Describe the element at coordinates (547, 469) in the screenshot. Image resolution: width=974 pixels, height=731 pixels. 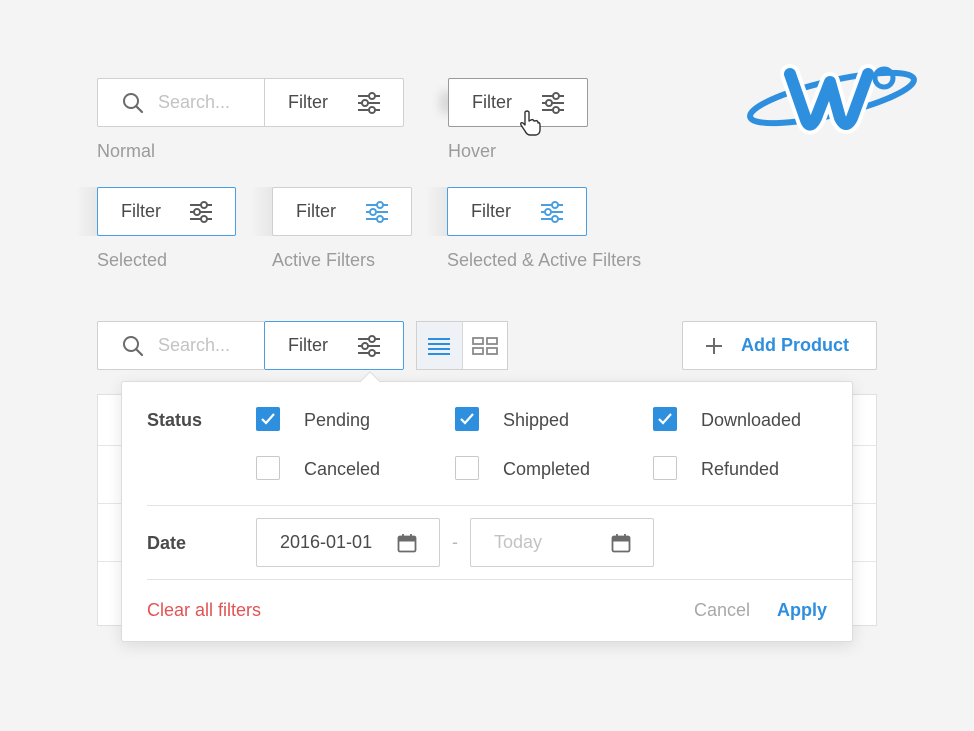
I see `checkbox-label-completed: Completed` at that location.